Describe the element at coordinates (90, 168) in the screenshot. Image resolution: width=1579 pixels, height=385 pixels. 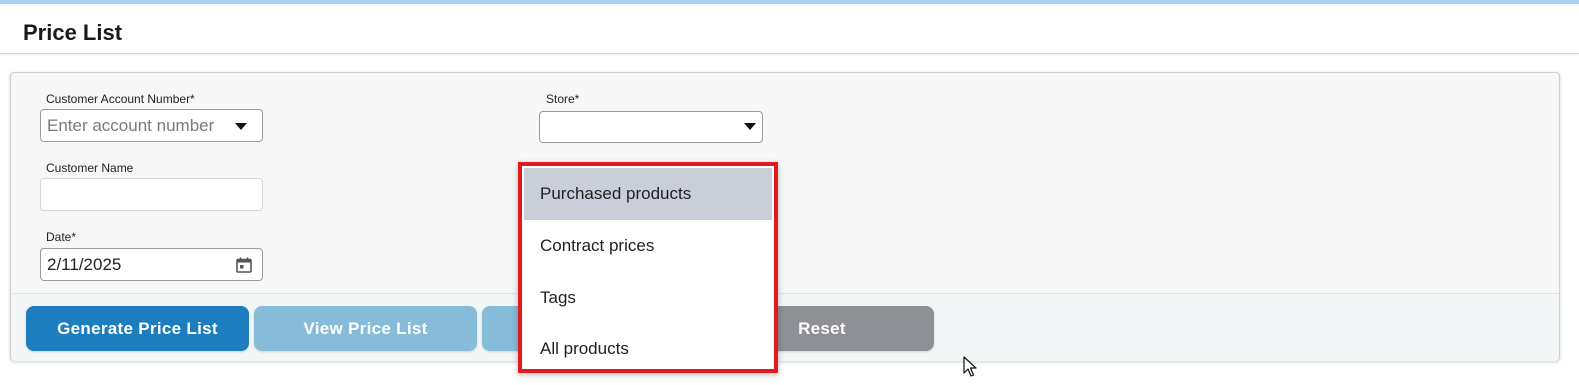
I see `customer-name-label: Customer Name` at that location.